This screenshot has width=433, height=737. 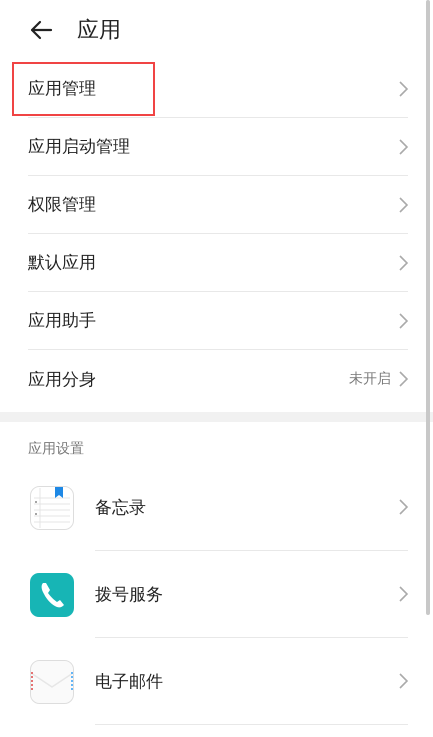 I want to click on app-name: 拨号服务, so click(x=129, y=595).